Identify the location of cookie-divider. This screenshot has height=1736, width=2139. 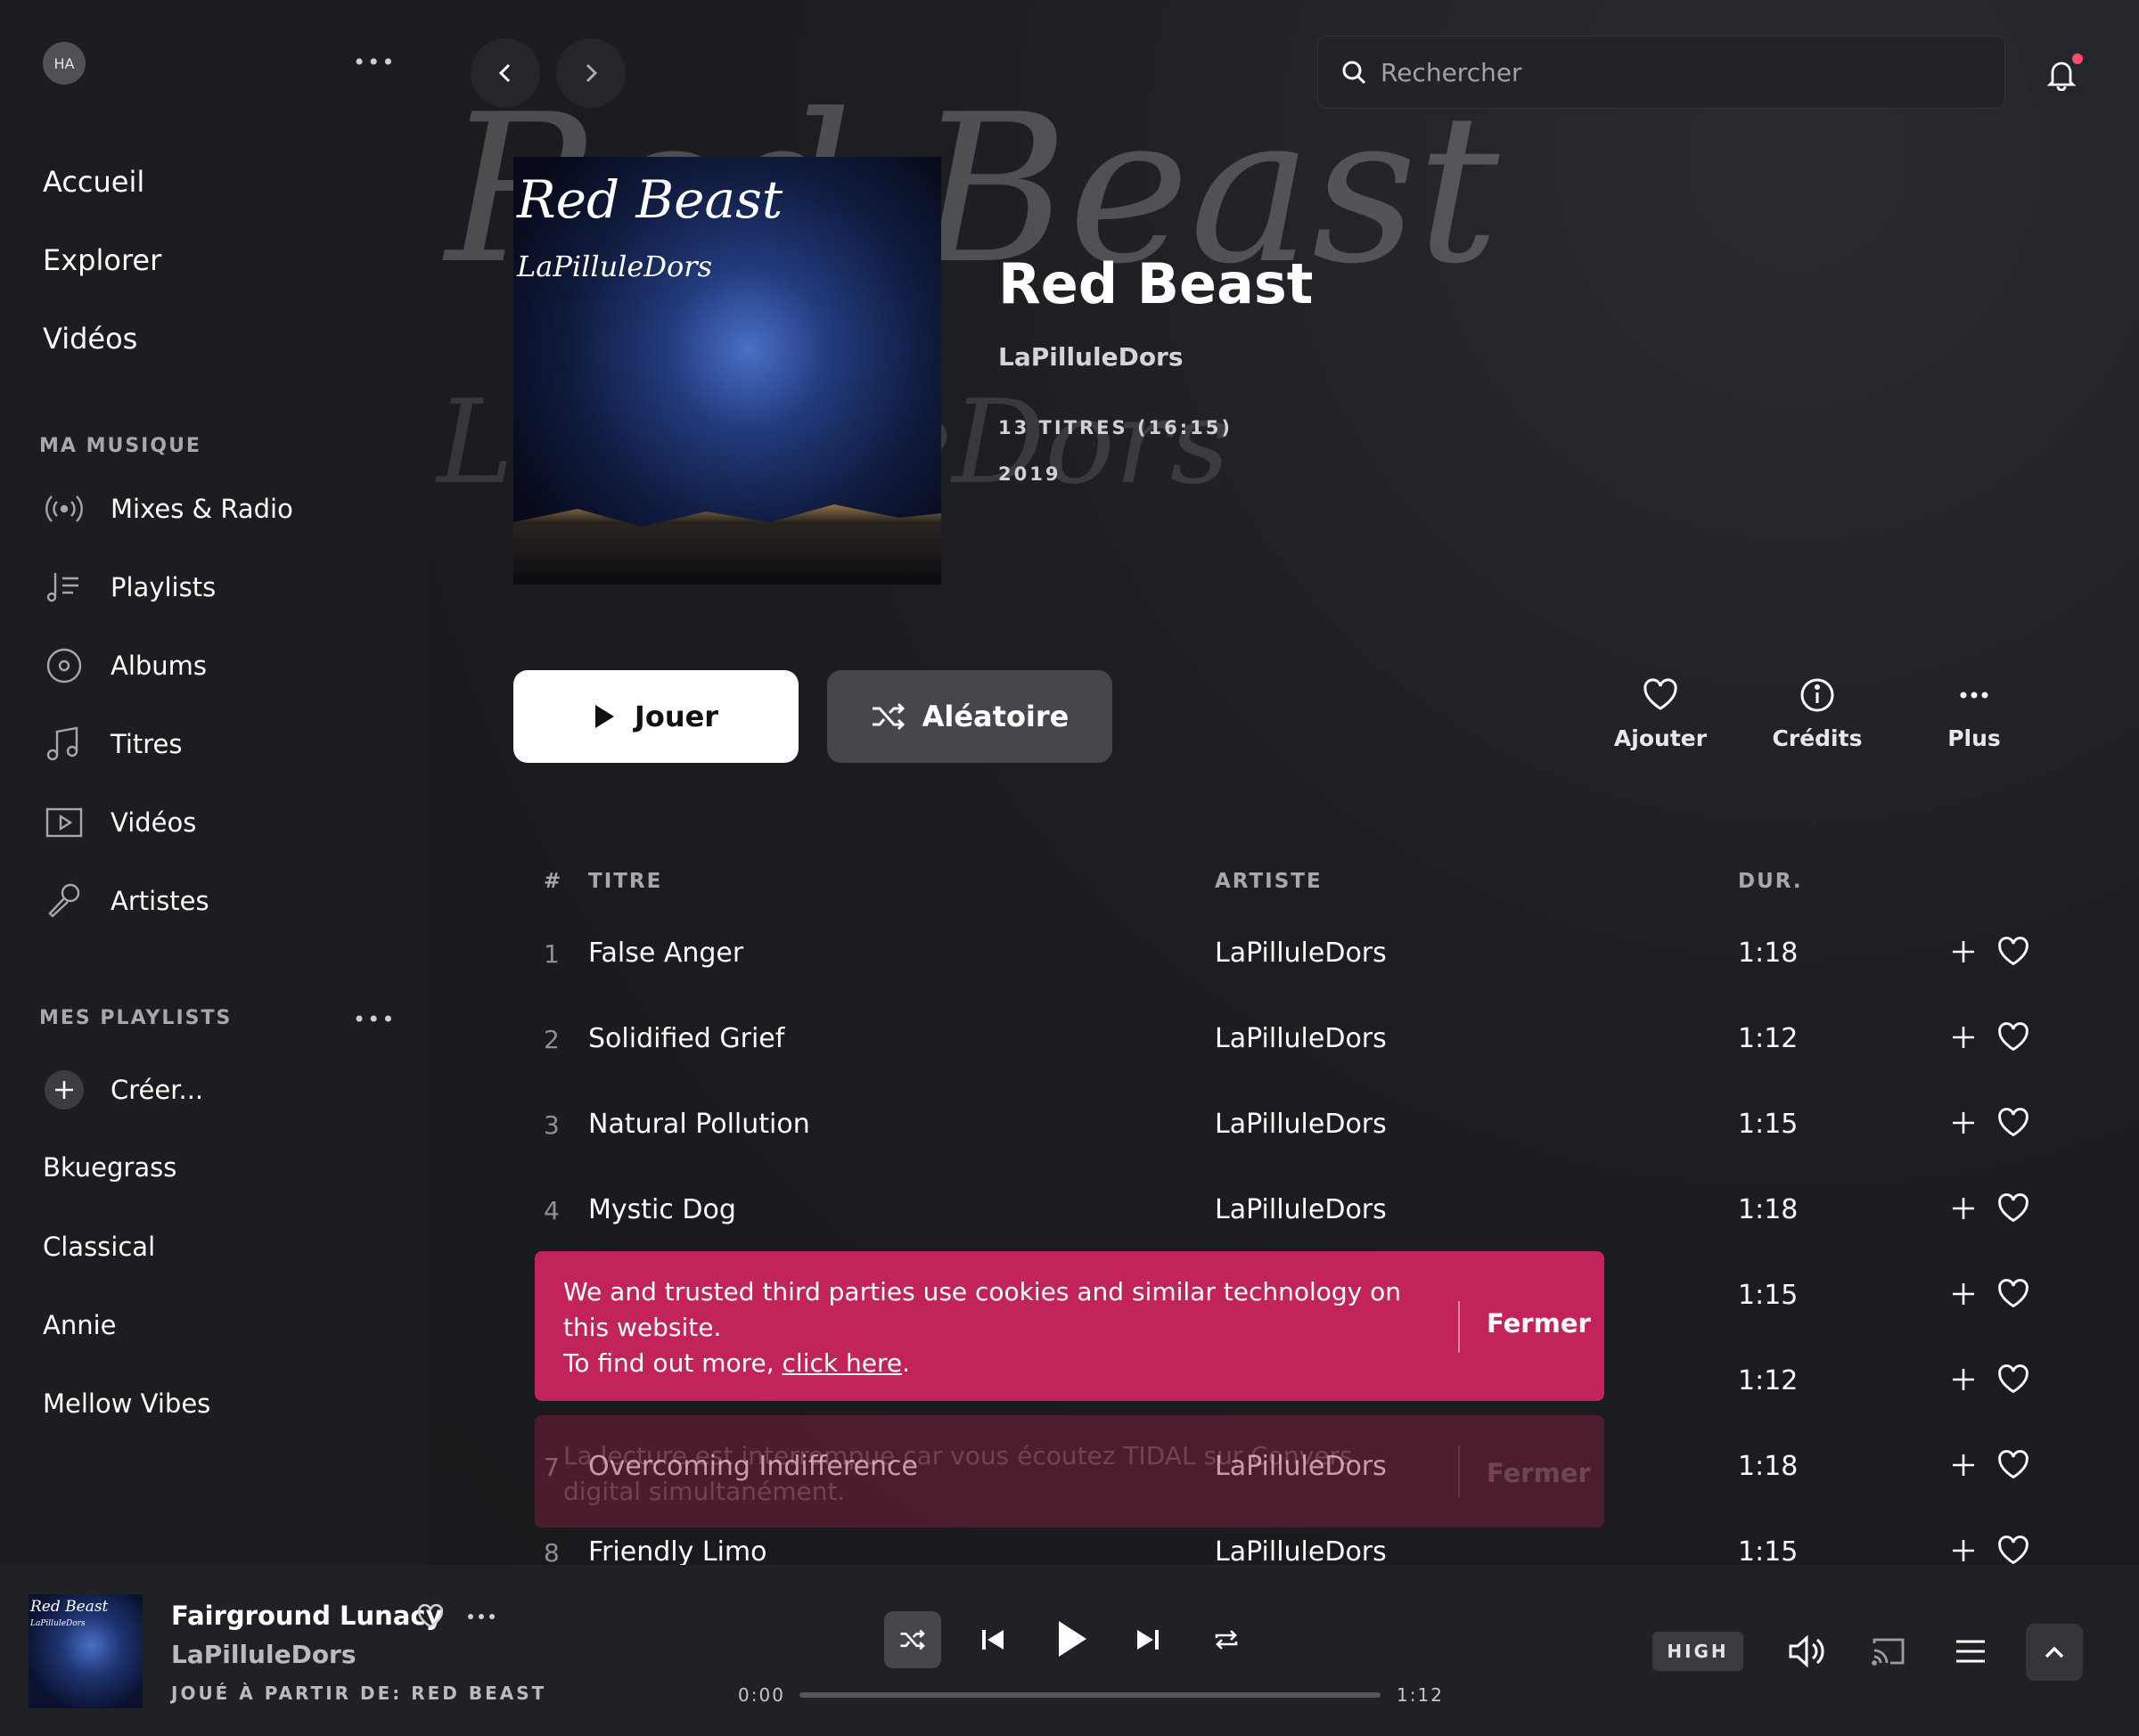
(1459, 1327).